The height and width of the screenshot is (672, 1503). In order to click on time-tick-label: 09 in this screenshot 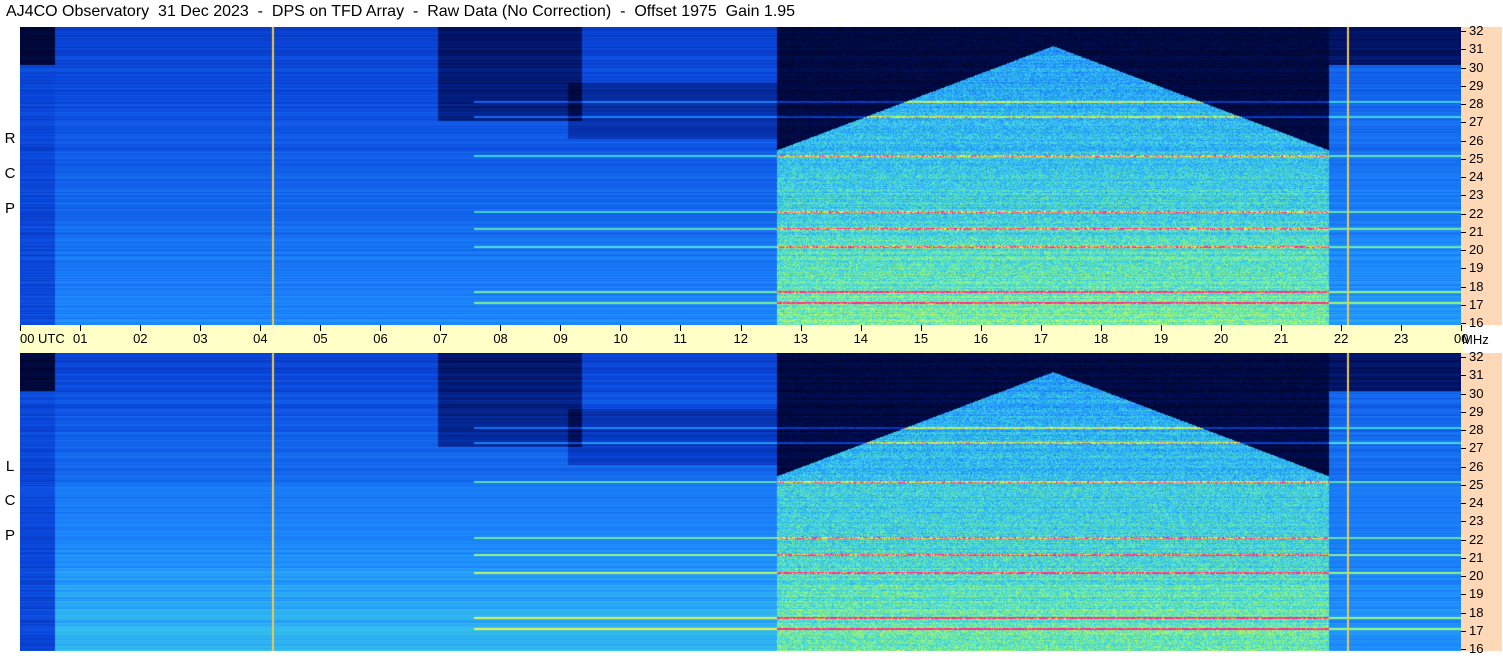, I will do `click(560, 338)`.